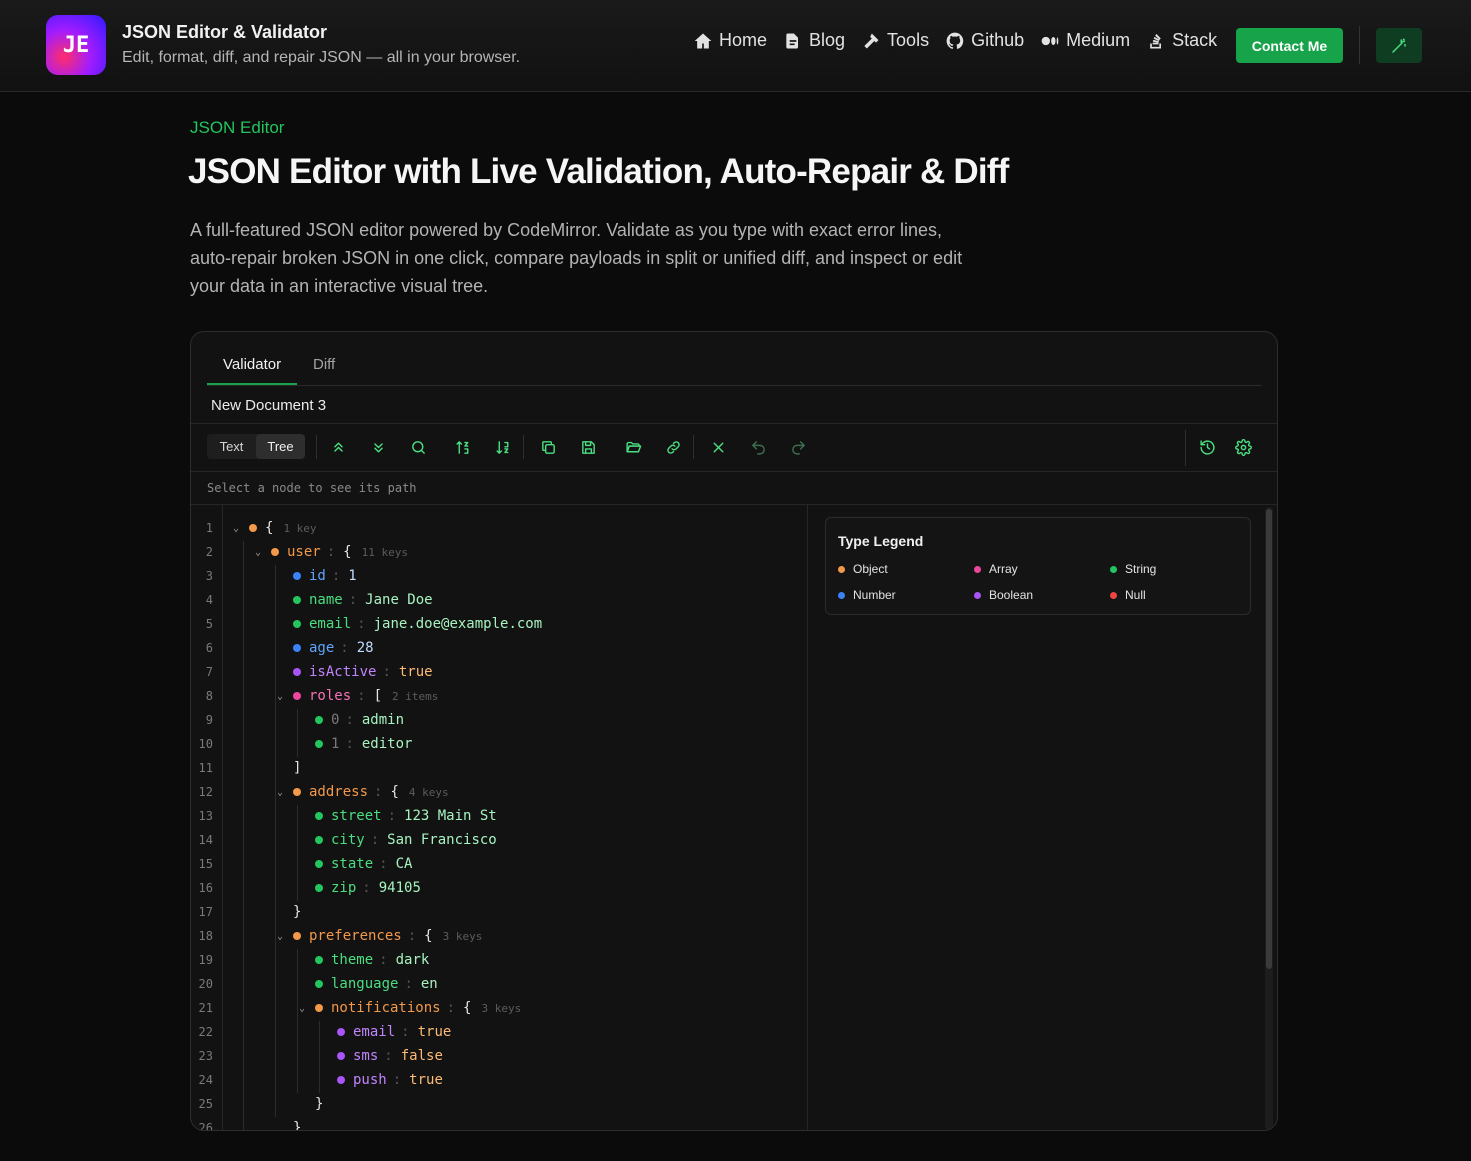 The width and height of the screenshot is (1471, 1161). I want to click on collapse-all-button, so click(378, 447).